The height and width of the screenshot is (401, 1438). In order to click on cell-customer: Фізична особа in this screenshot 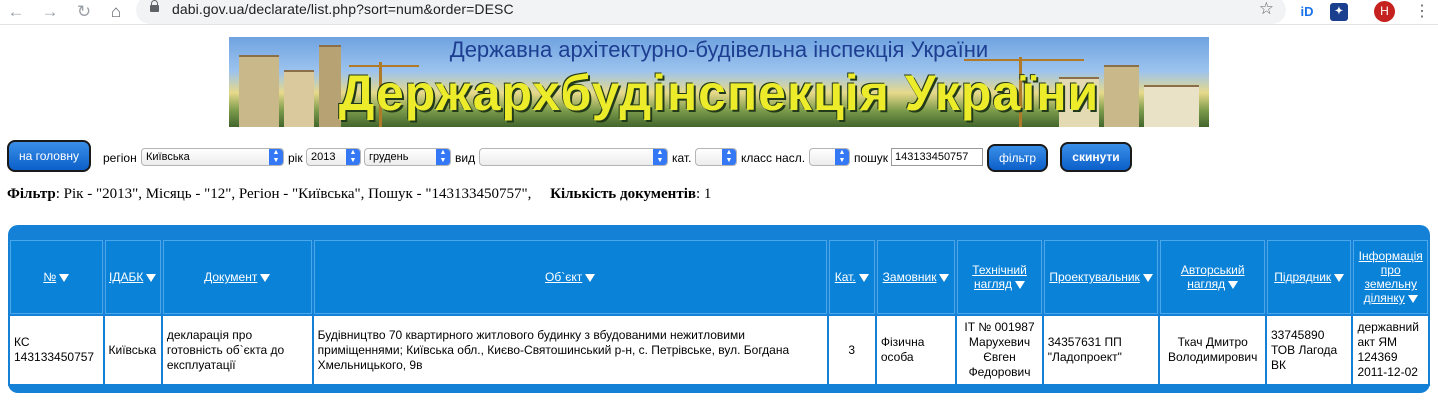, I will do `click(916, 350)`.